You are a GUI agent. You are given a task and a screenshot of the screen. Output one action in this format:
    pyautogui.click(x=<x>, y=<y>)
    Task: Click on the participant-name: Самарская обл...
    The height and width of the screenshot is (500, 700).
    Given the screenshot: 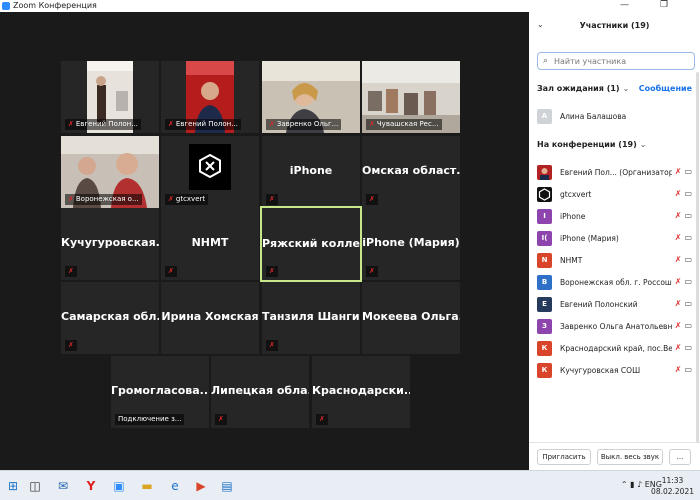 What is the action you would take?
    pyautogui.click(x=110, y=316)
    